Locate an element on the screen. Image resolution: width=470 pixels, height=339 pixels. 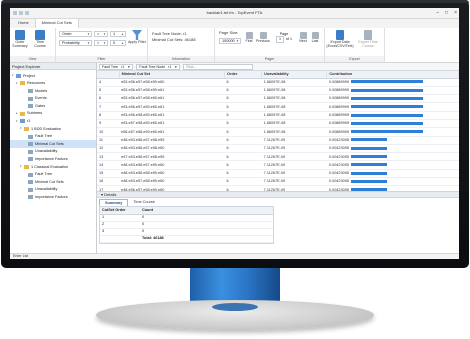
previous-page-button: Previous is located at coordinates (263, 38).